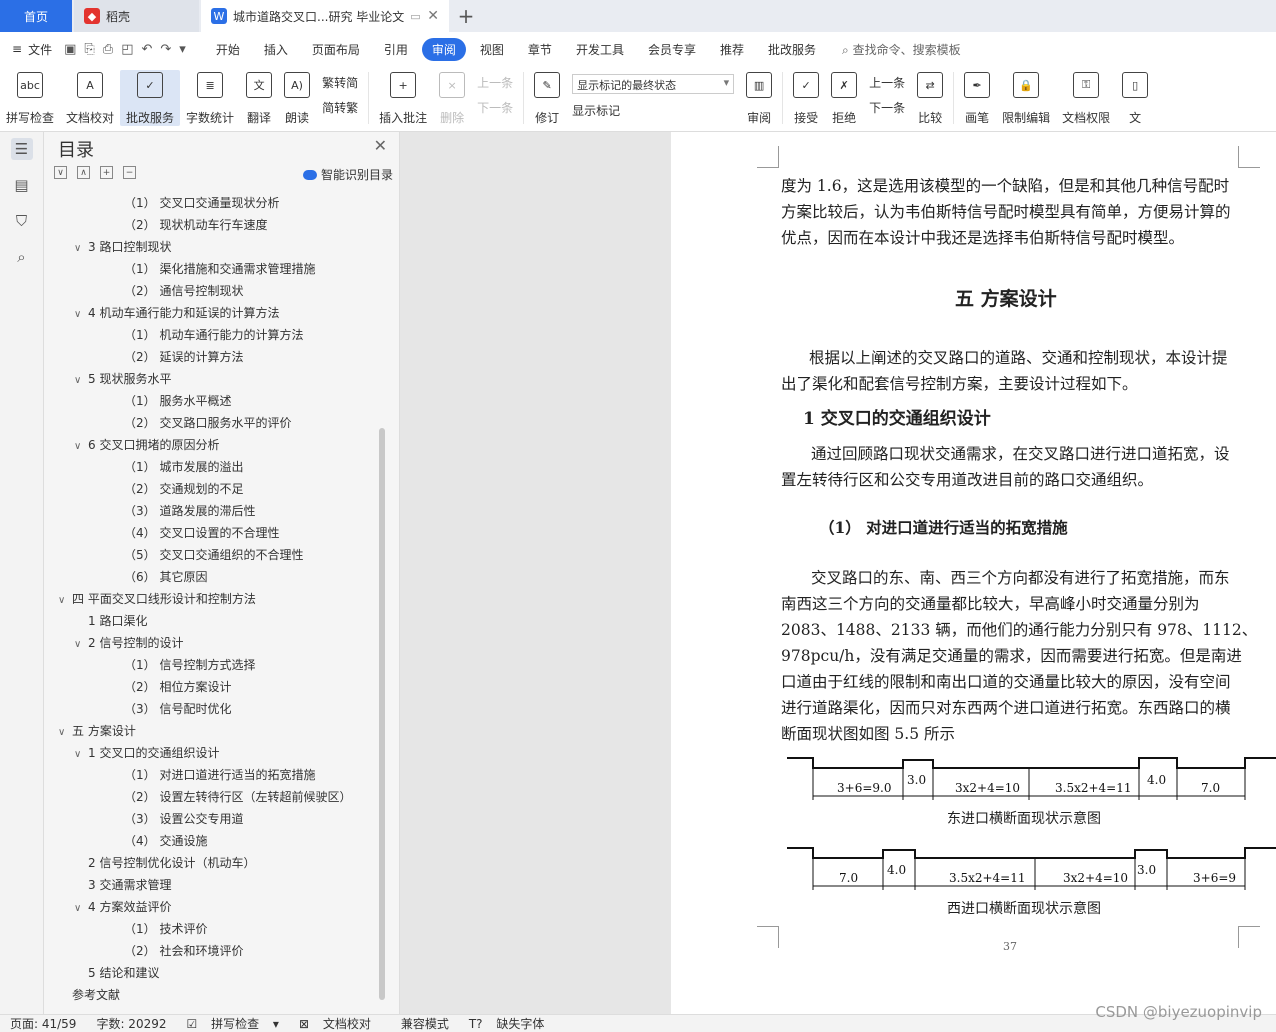  I want to click on tab-home: 首页, so click(36, 16).